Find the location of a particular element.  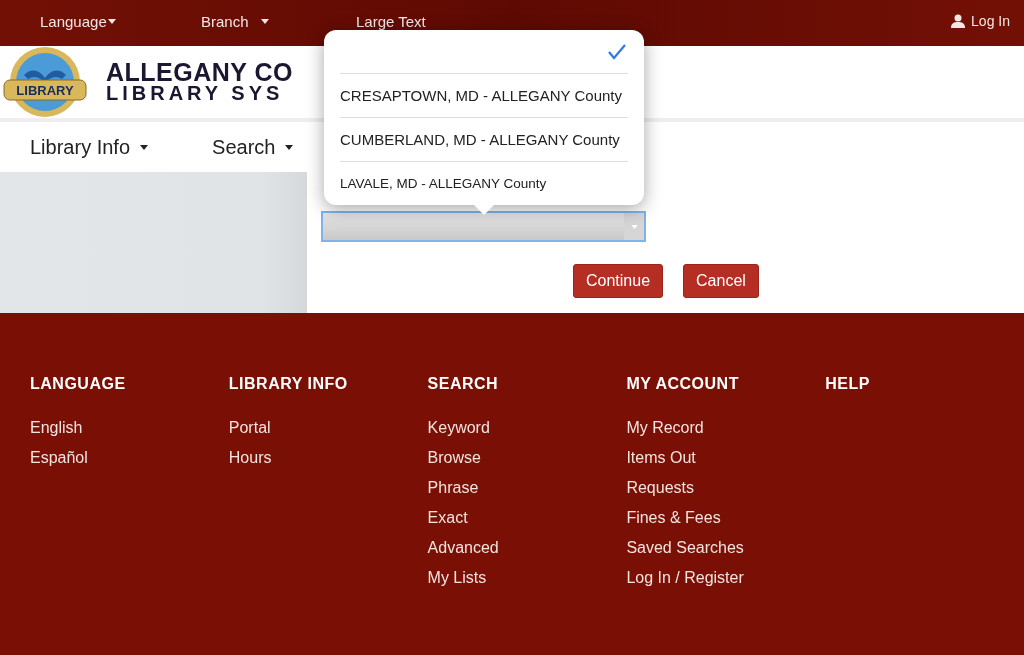

dropdown-link: Branch is located at coordinates (278, 21).